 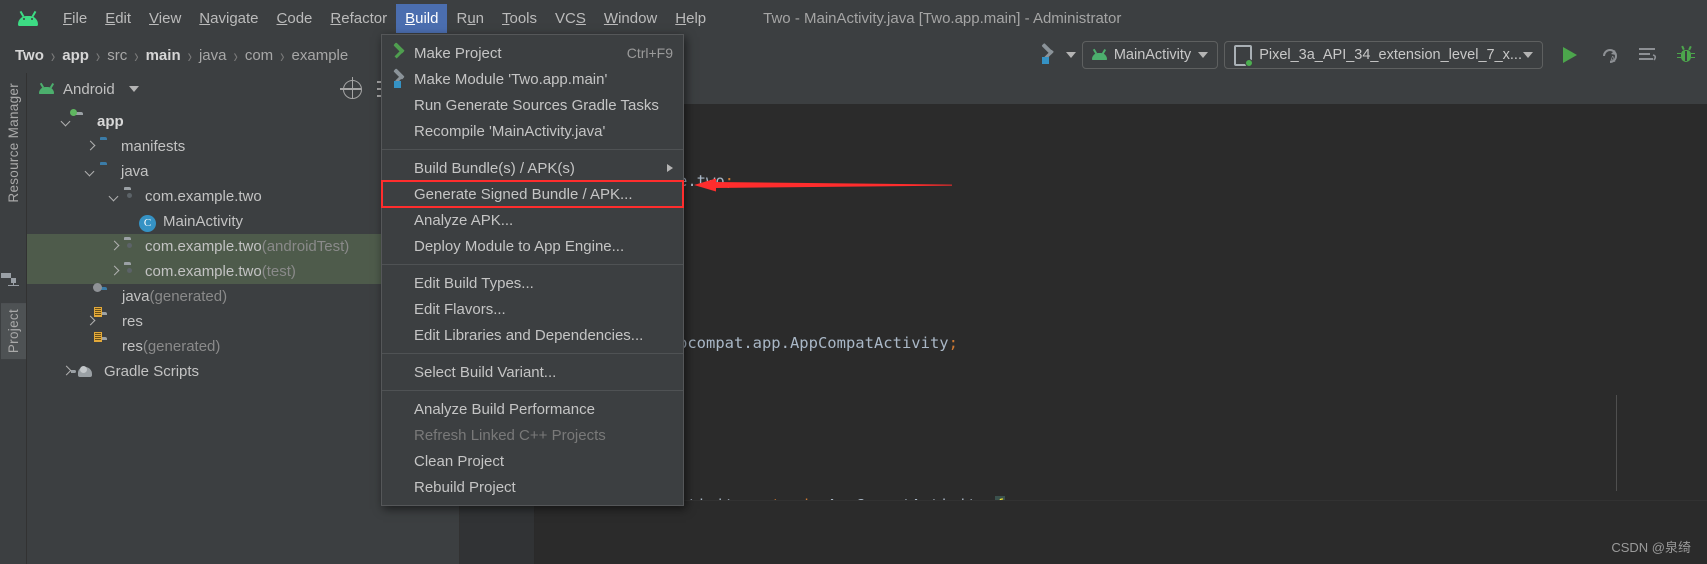 What do you see at coordinates (320, 55) in the screenshot?
I see `breadcrumb-item-example: example` at bounding box center [320, 55].